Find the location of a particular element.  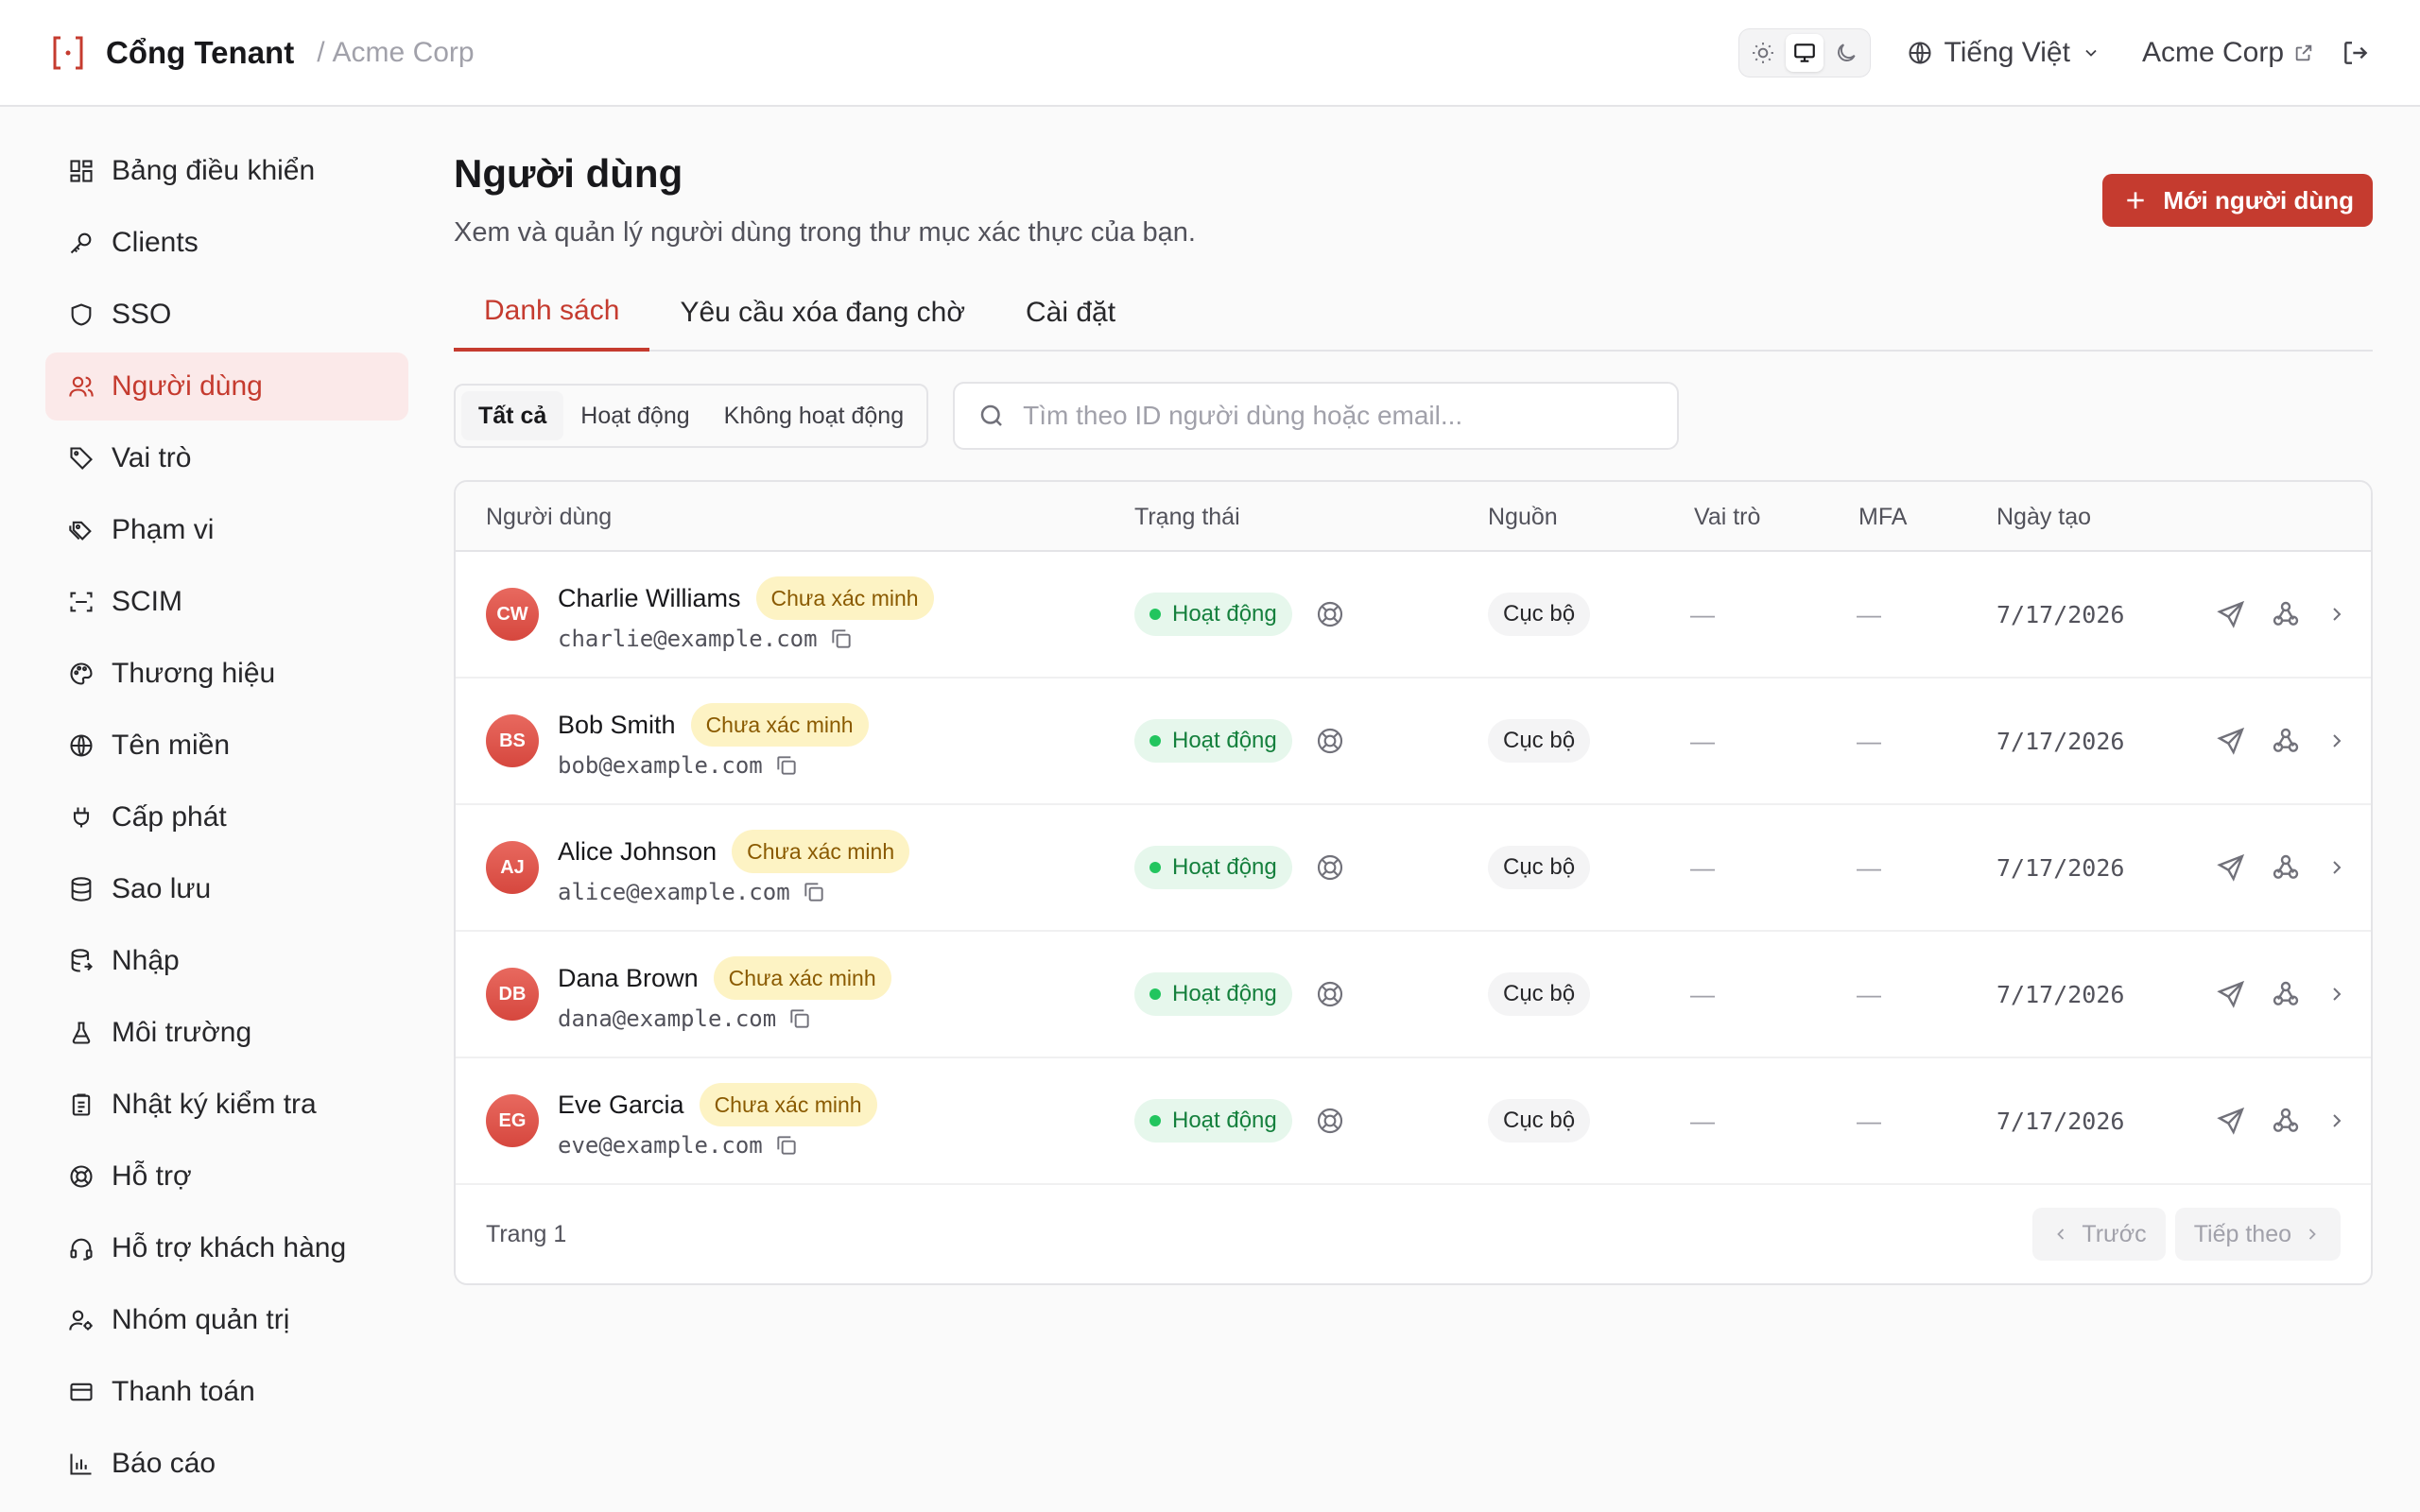

new-user-button: Mới người dùng is located at coordinates (2238, 200).